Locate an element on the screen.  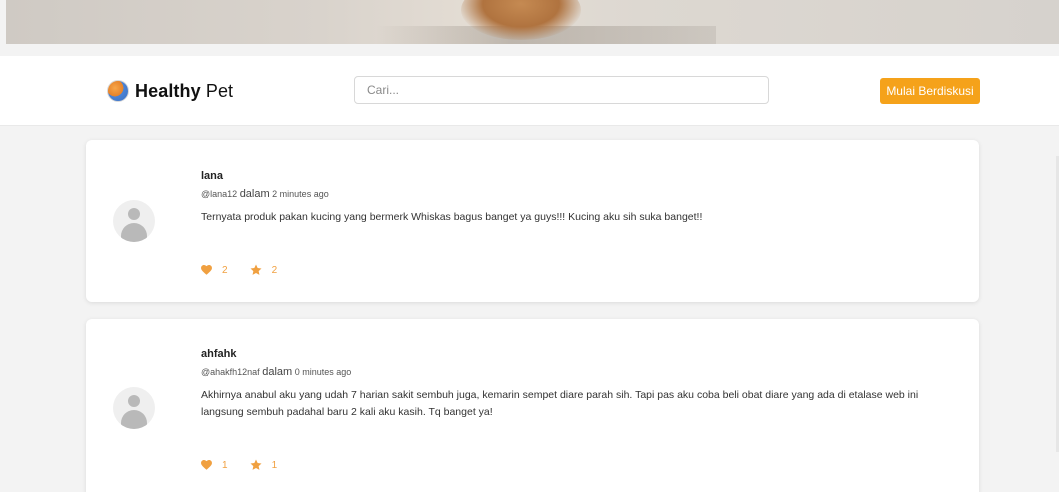
star-count: 2 is located at coordinates (274, 270).